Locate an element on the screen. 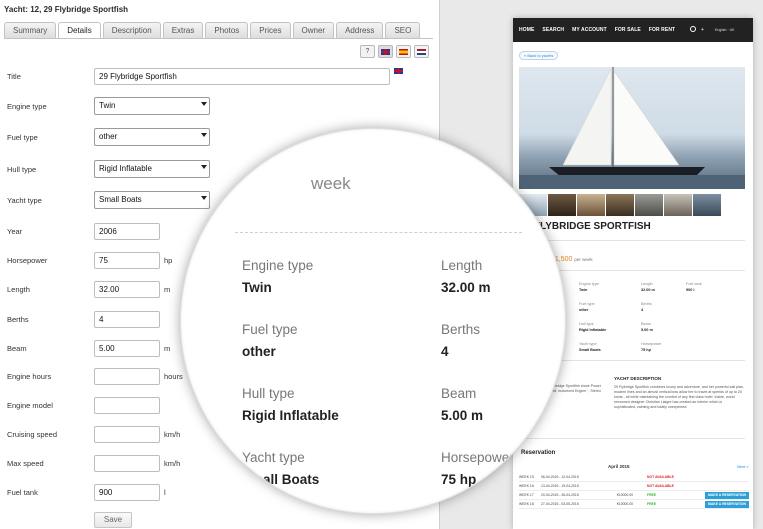 This screenshot has width=763, height=529. beam-unit: m is located at coordinates (167, 348).